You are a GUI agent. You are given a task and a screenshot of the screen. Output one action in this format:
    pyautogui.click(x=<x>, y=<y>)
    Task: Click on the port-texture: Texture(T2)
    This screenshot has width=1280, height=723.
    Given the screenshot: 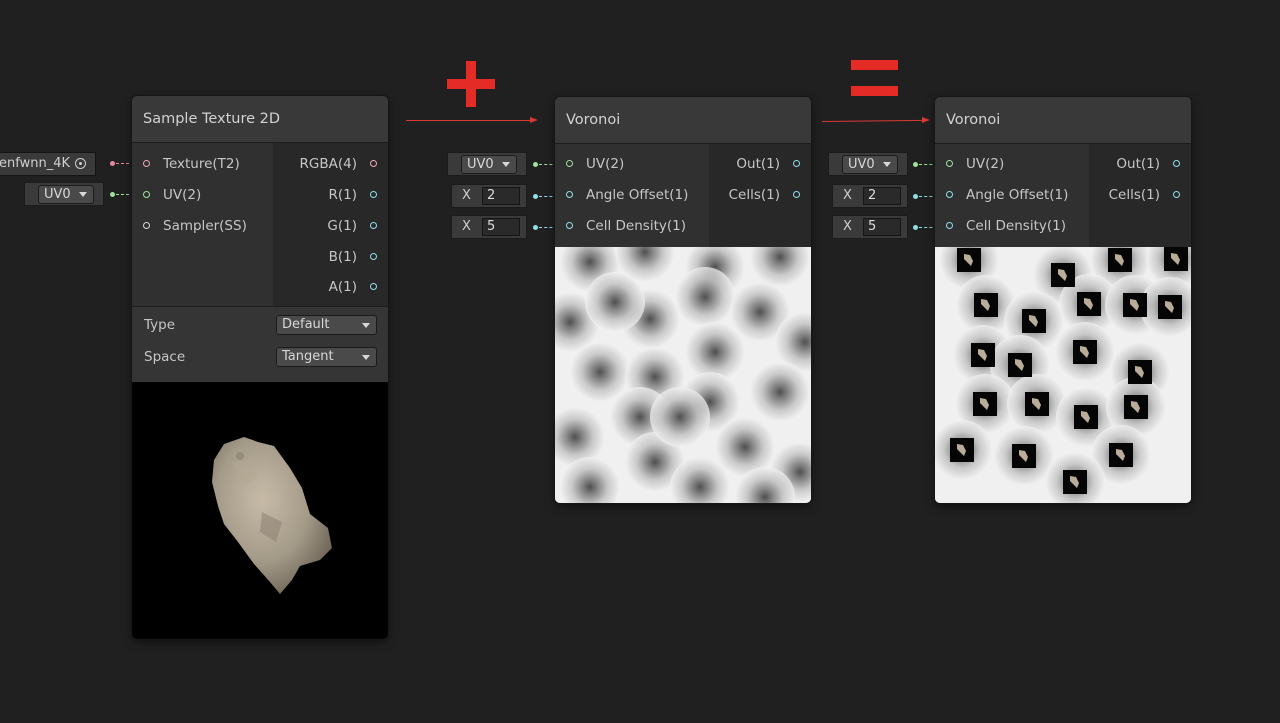 What is the action you would take?
    pyautogui.click(x=202, y=164)
    